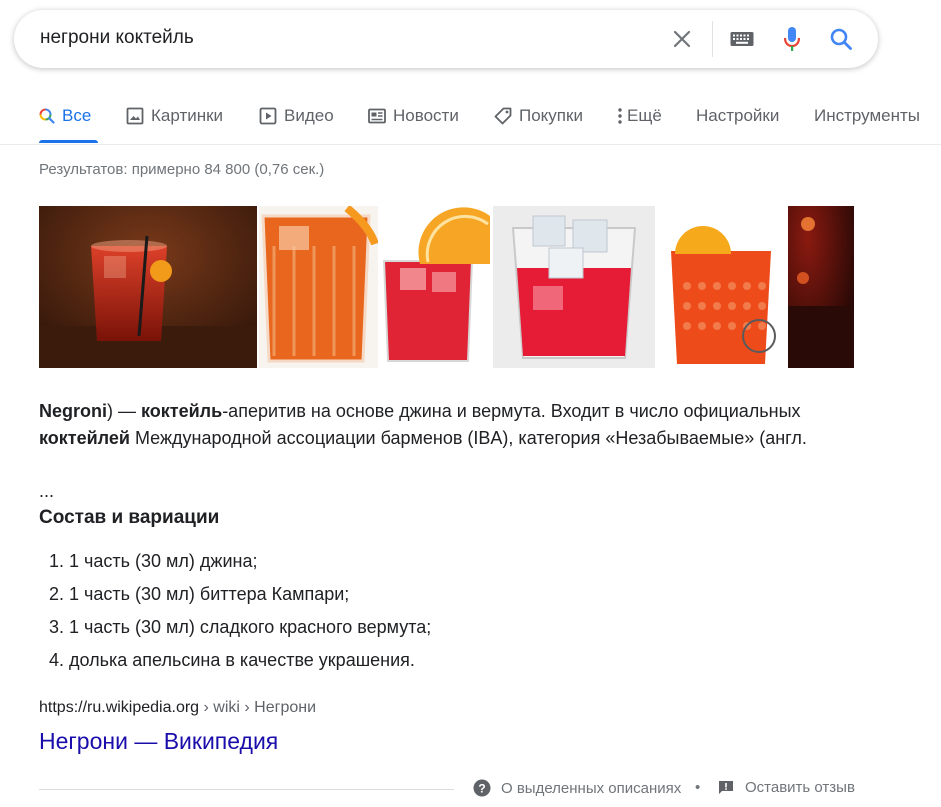 The width and height of the screenshot is (941, 807). I want to click on list-item: 2. 1 часть (30 мл) биттера Кампари;, so click(199, 594).